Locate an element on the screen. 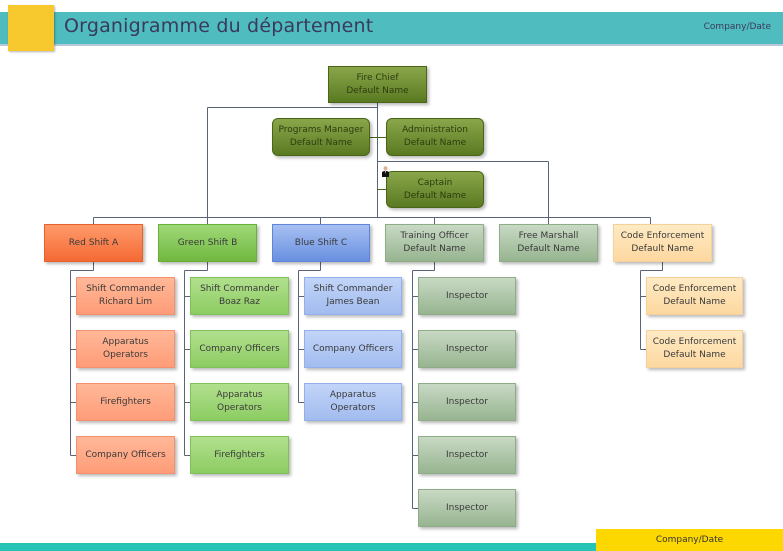  footer-bar is located at coordinates (300, 547).